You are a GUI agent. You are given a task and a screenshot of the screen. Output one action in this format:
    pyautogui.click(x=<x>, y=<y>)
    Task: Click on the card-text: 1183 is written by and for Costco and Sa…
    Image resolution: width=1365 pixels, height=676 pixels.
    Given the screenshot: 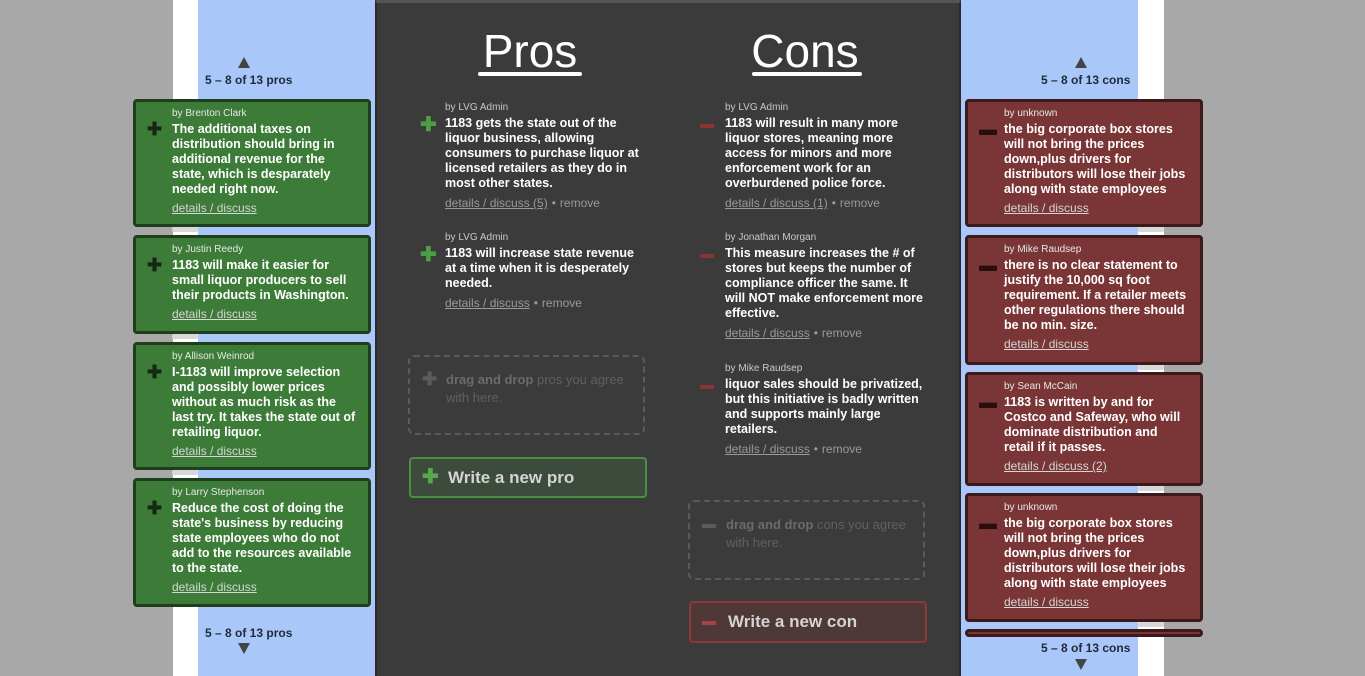 What is the action you would take?
    pyautogui.click(x=1092, y=424)
    